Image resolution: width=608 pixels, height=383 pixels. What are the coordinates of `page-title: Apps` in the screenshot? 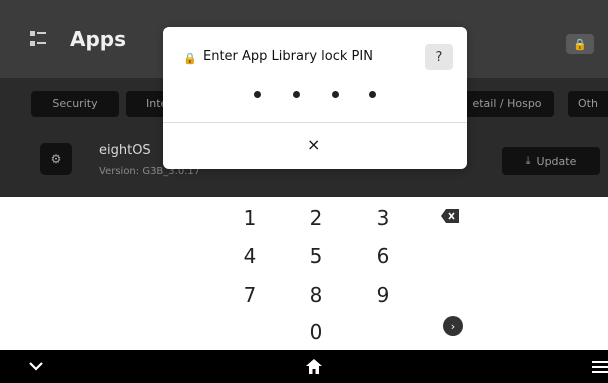 It's located at (98, 39).